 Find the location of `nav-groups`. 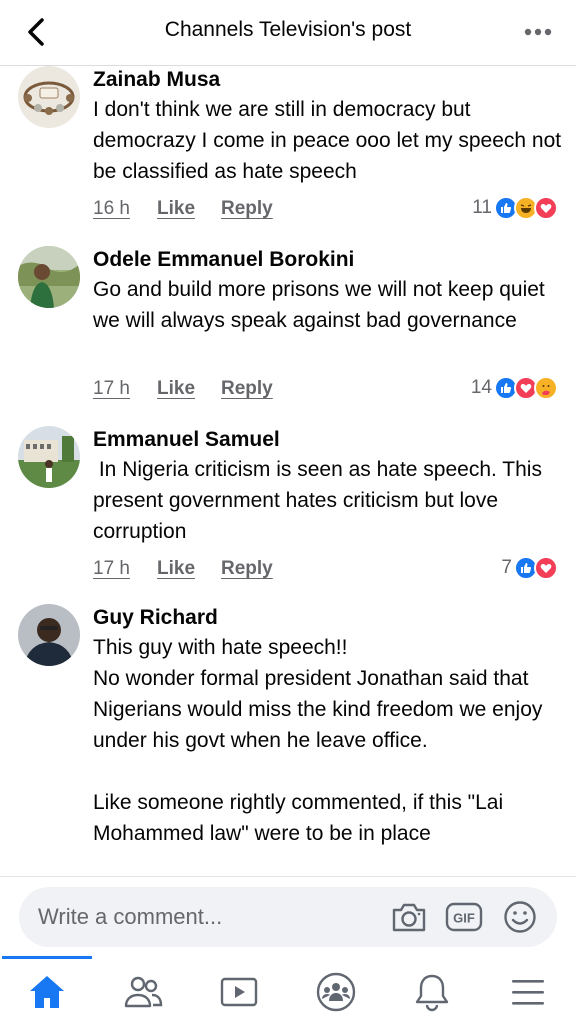

nav-groups is located at coordinates (336, 992).